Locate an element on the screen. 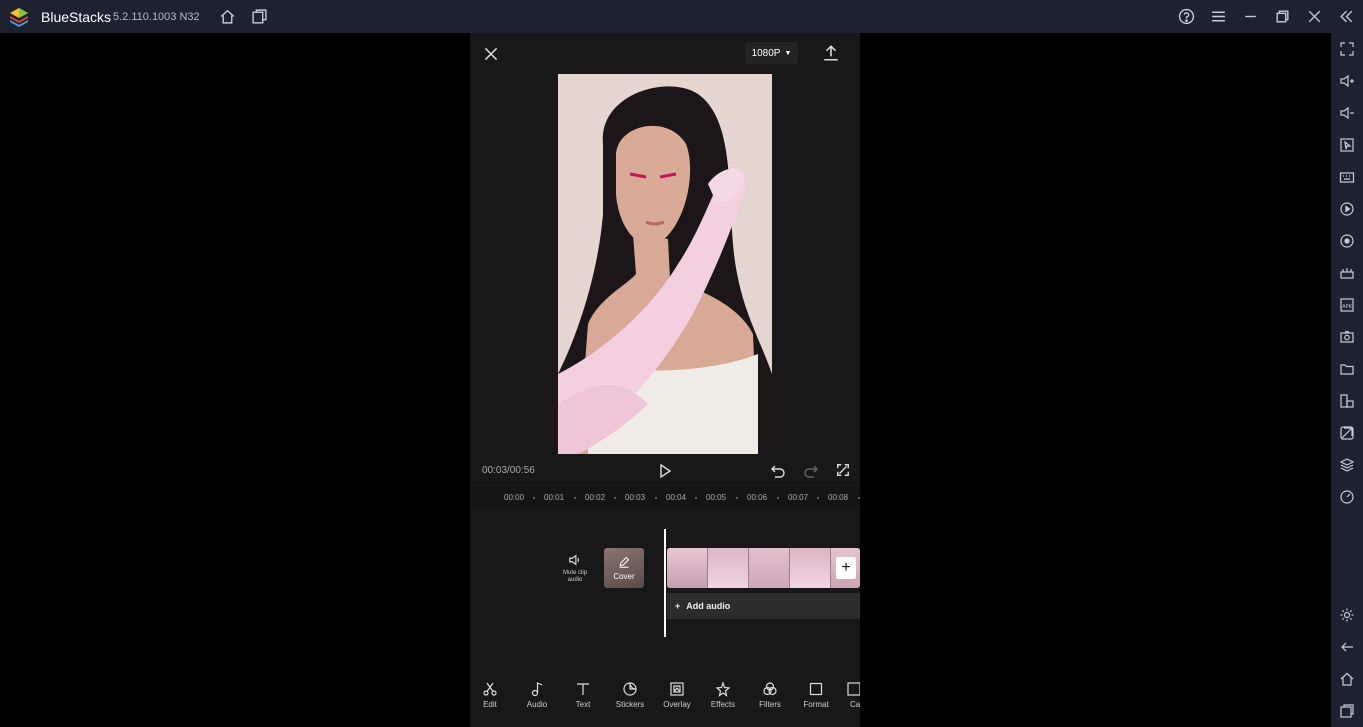  ruler-tick: 00:05 is located at coordinates (716, 497).